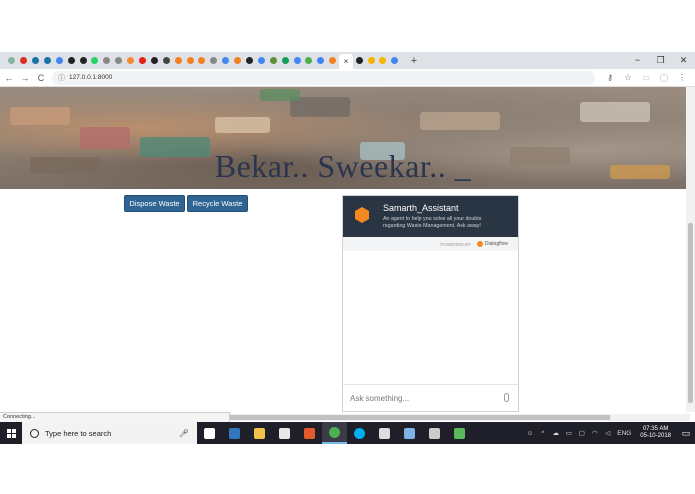 The image size is (695, 494). What do you see at coordinates (109, 433) in the screenshot?
I see `taskbar-search: Type here to search 🎤︎` at bounding box center [109, 433].